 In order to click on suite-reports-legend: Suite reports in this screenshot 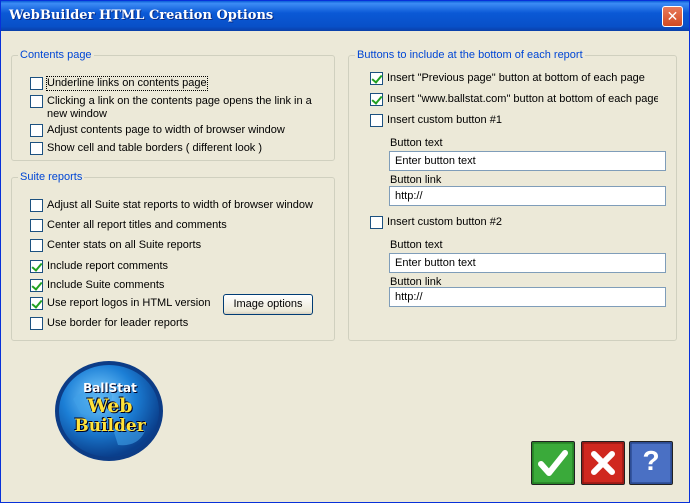, I will do `click(51, 177)`.